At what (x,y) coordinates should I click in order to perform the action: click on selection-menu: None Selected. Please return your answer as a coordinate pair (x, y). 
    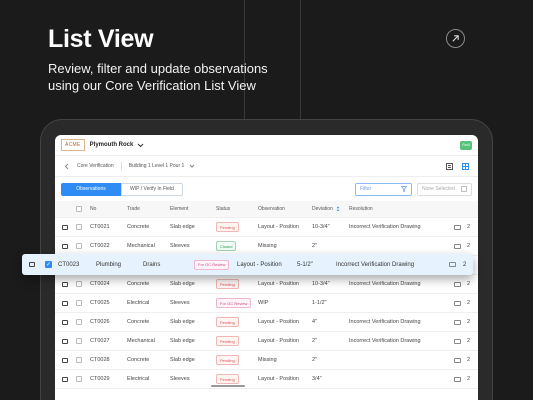
    Looking at the image, I should click on (444, 189).